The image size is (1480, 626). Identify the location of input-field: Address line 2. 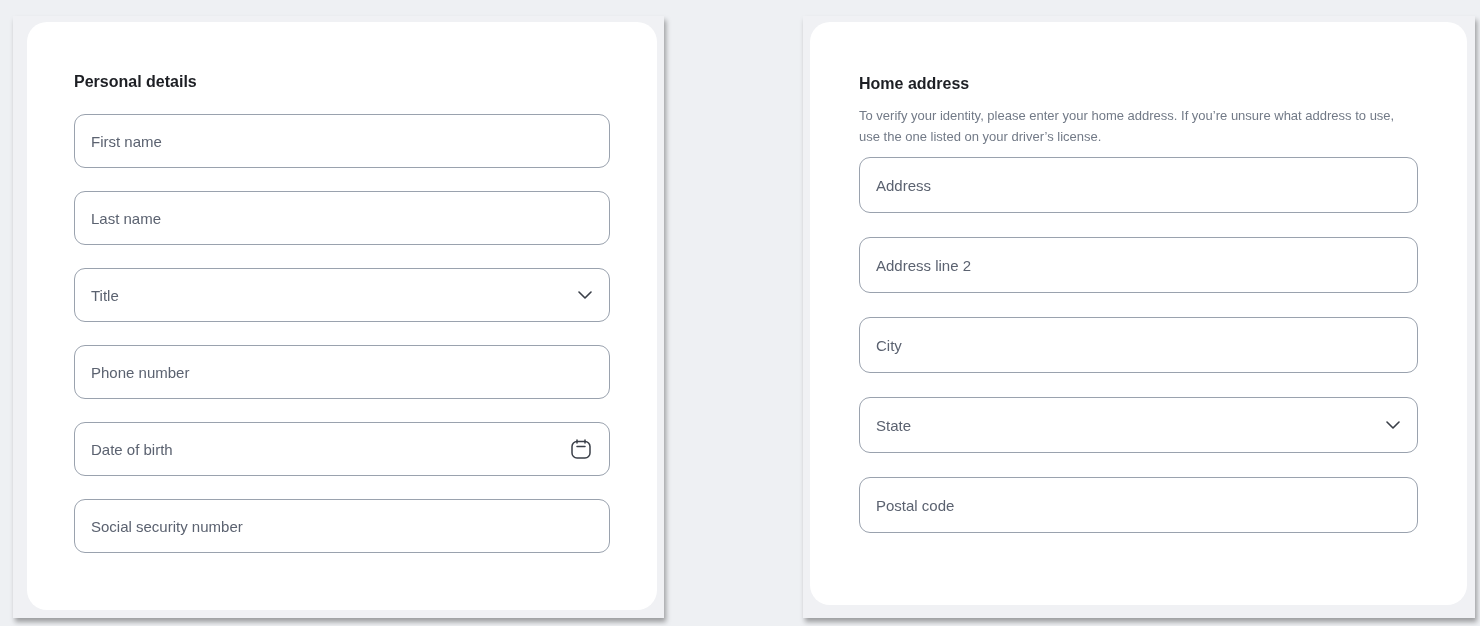
(1138, 265).